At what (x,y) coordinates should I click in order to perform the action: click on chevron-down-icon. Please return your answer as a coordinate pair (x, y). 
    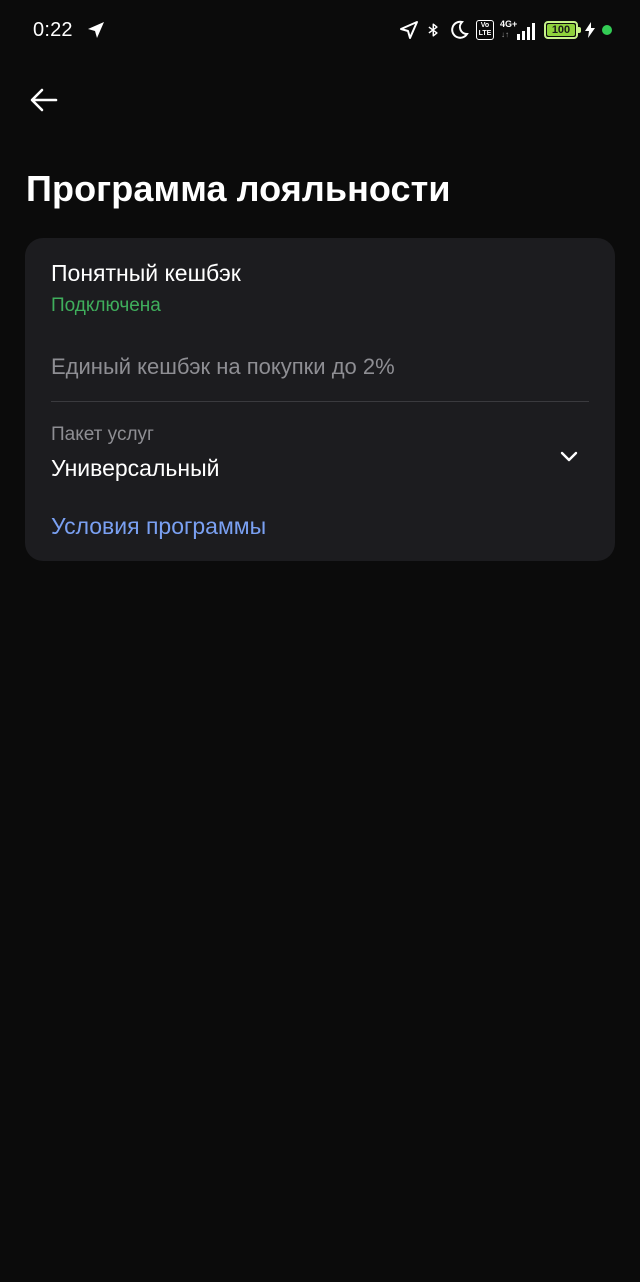
    Looking at the image, I should click on (569, 456).